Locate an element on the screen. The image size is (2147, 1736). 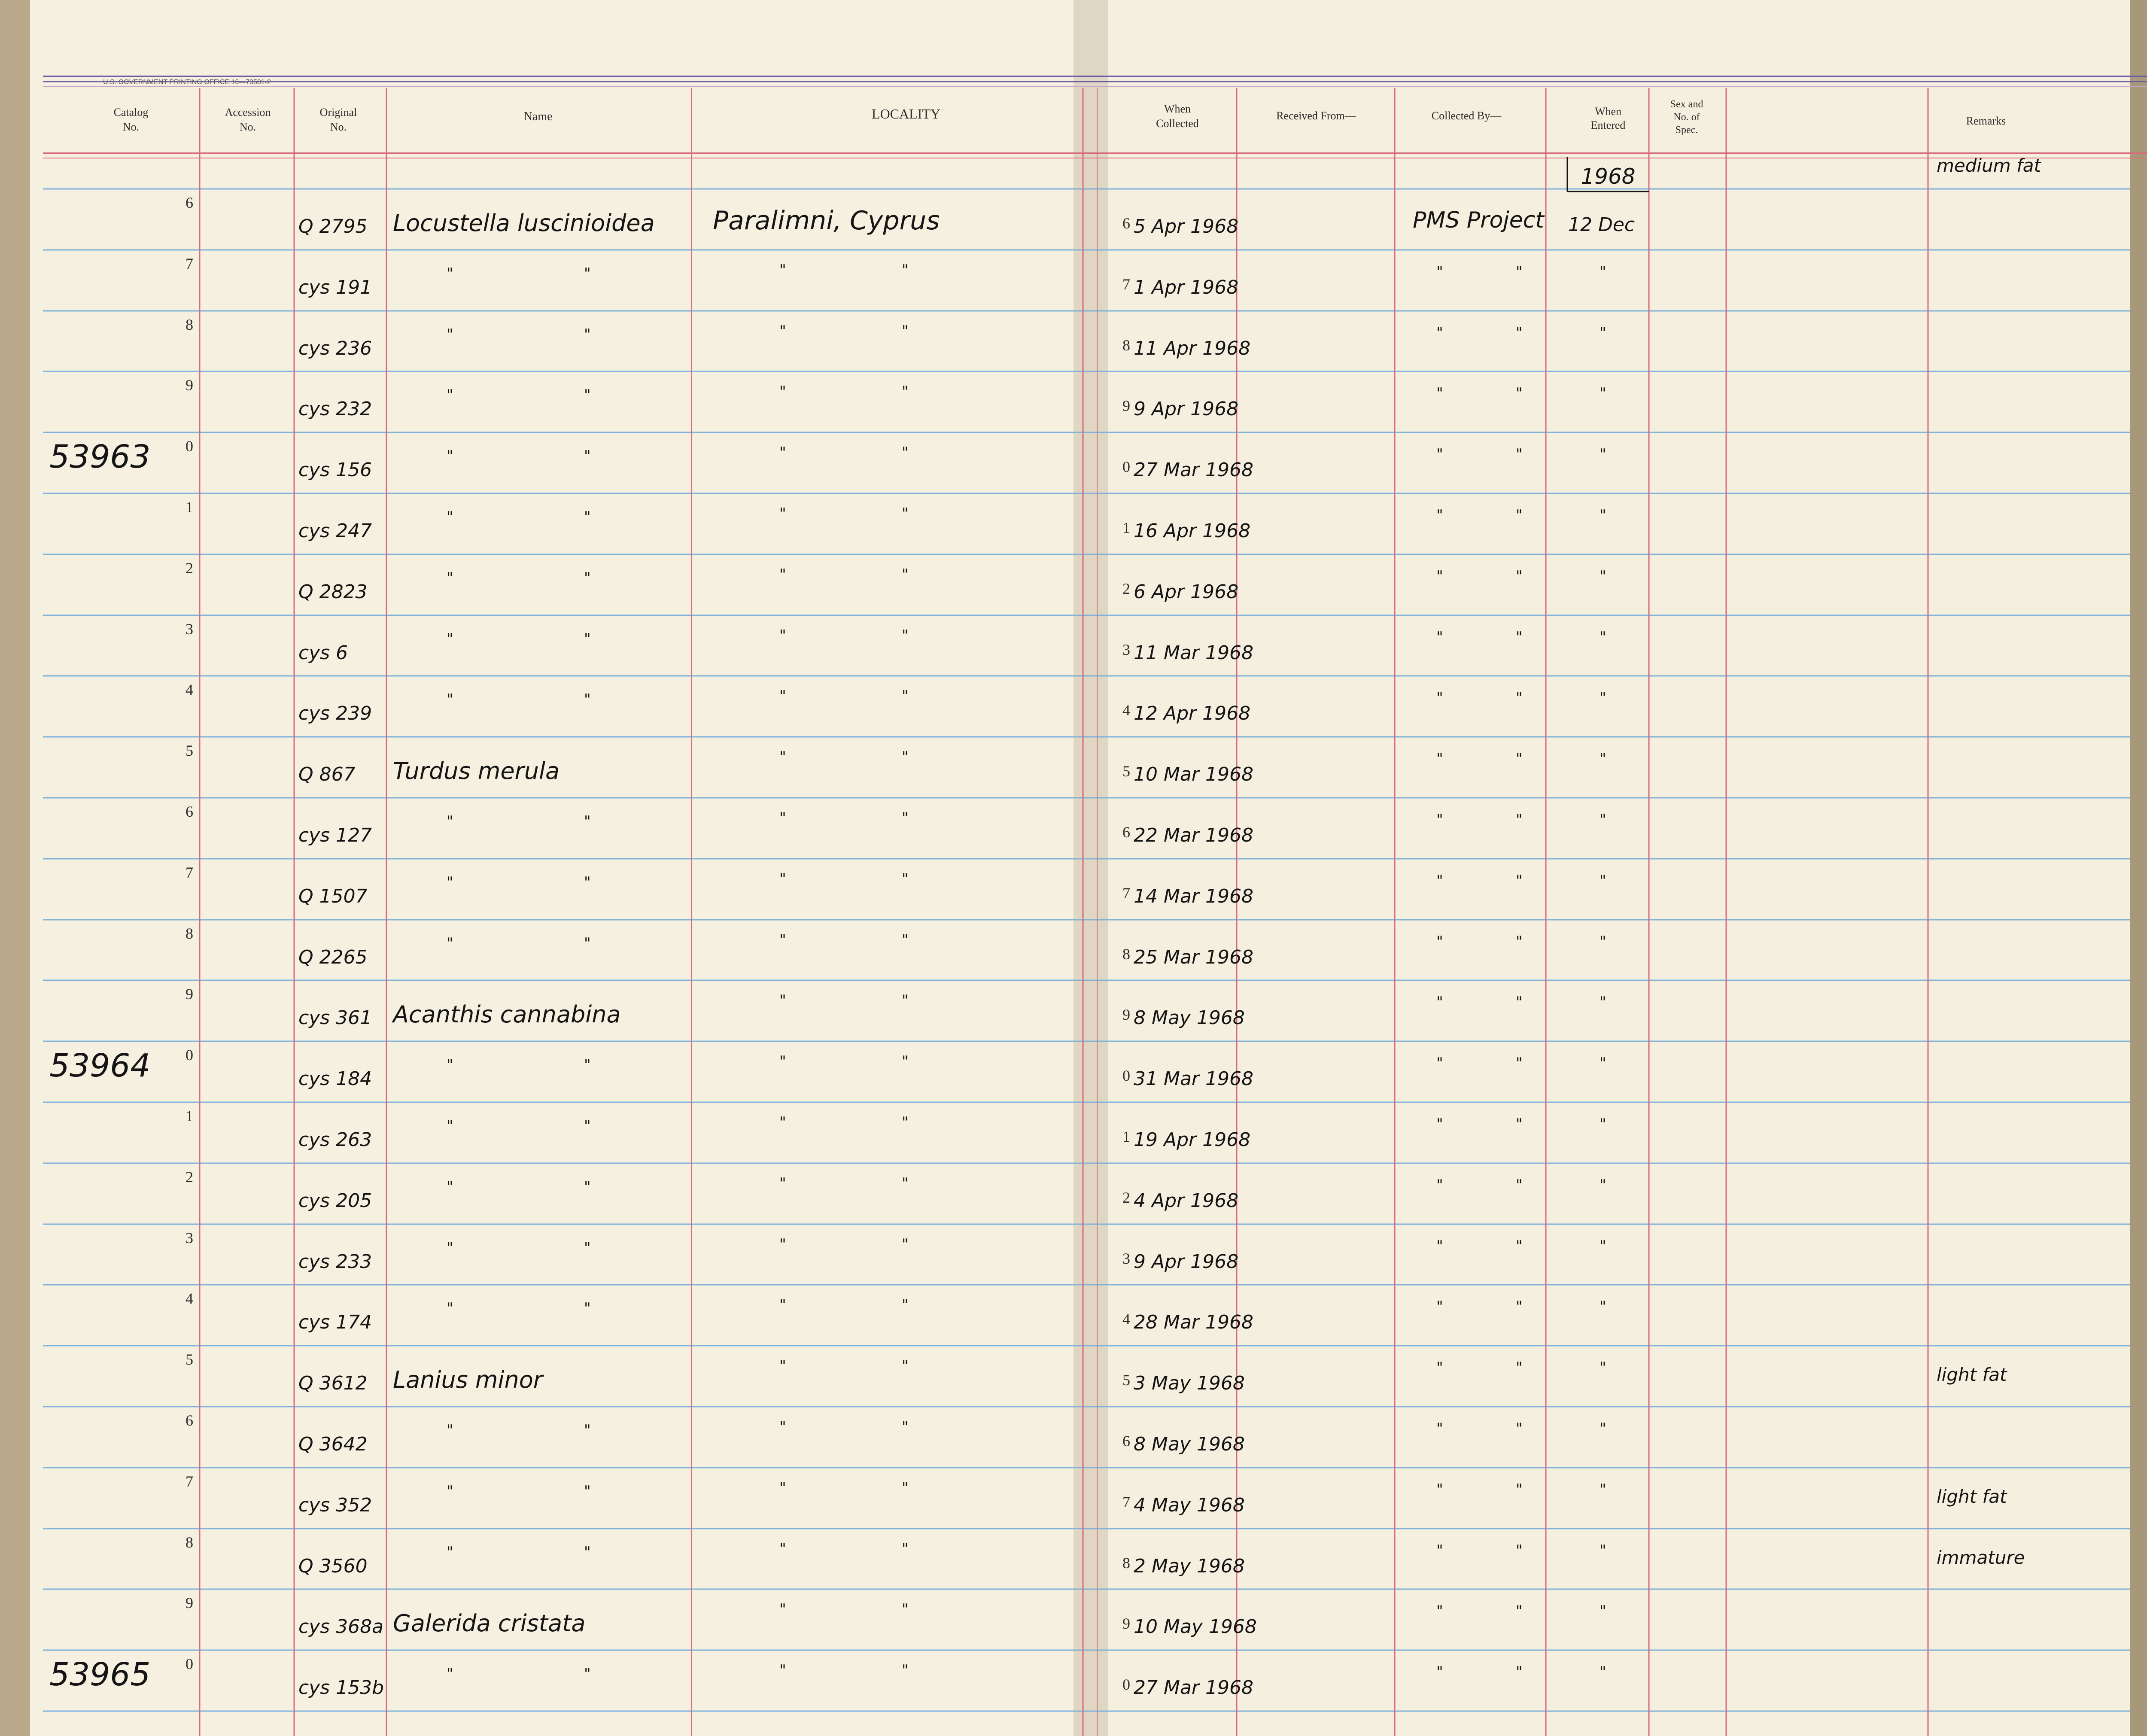
original-number: cys 236 is located at coordinates (335, 348).